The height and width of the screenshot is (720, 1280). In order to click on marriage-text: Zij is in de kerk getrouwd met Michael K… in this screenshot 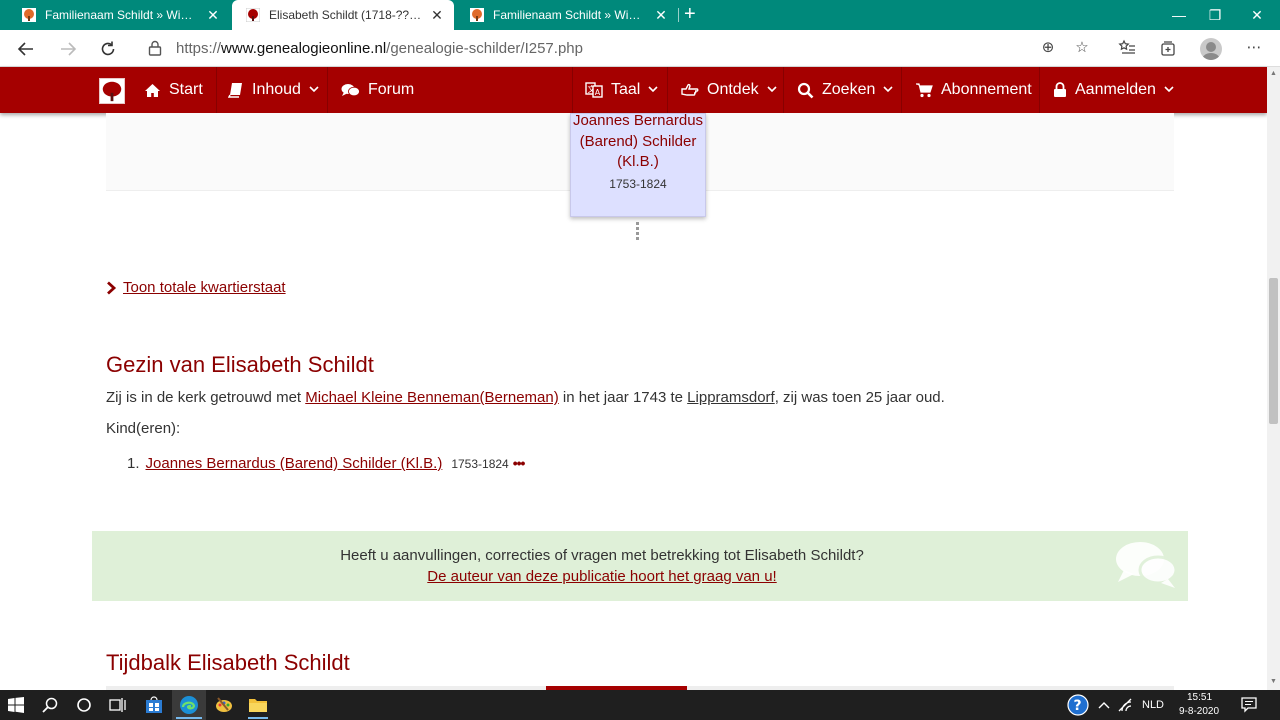, I will do `click(525, 397)`.